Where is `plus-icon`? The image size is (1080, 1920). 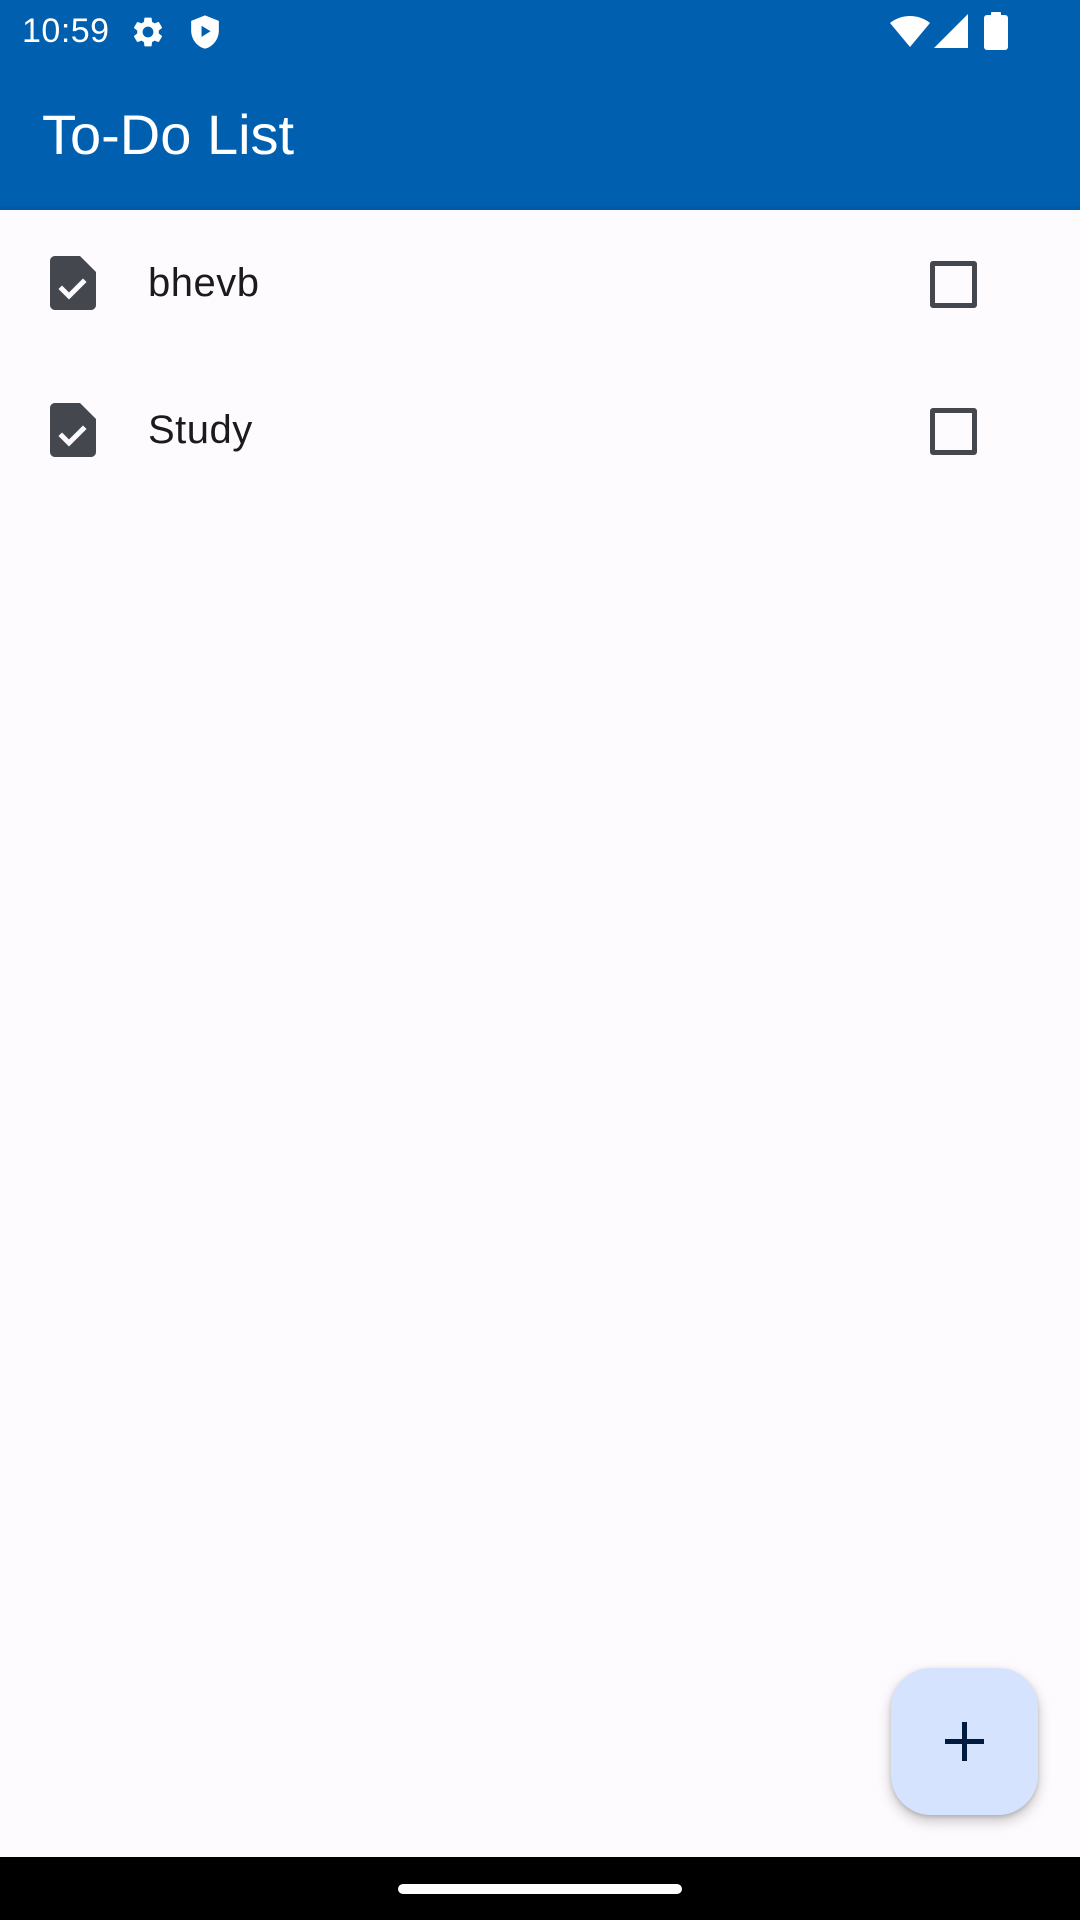
plus-icon is located at coordinates (964, 1741).